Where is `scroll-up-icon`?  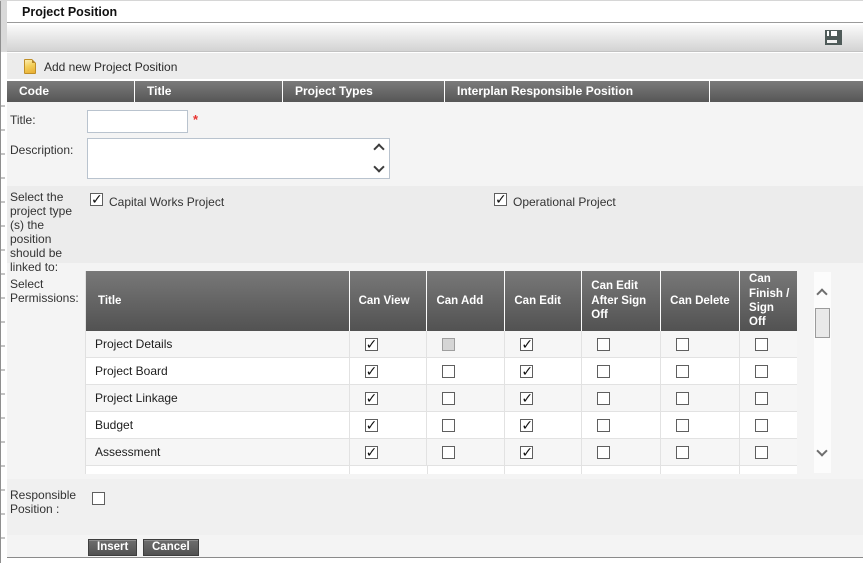 scroll-up-icon is located at coordinates (379, 149).